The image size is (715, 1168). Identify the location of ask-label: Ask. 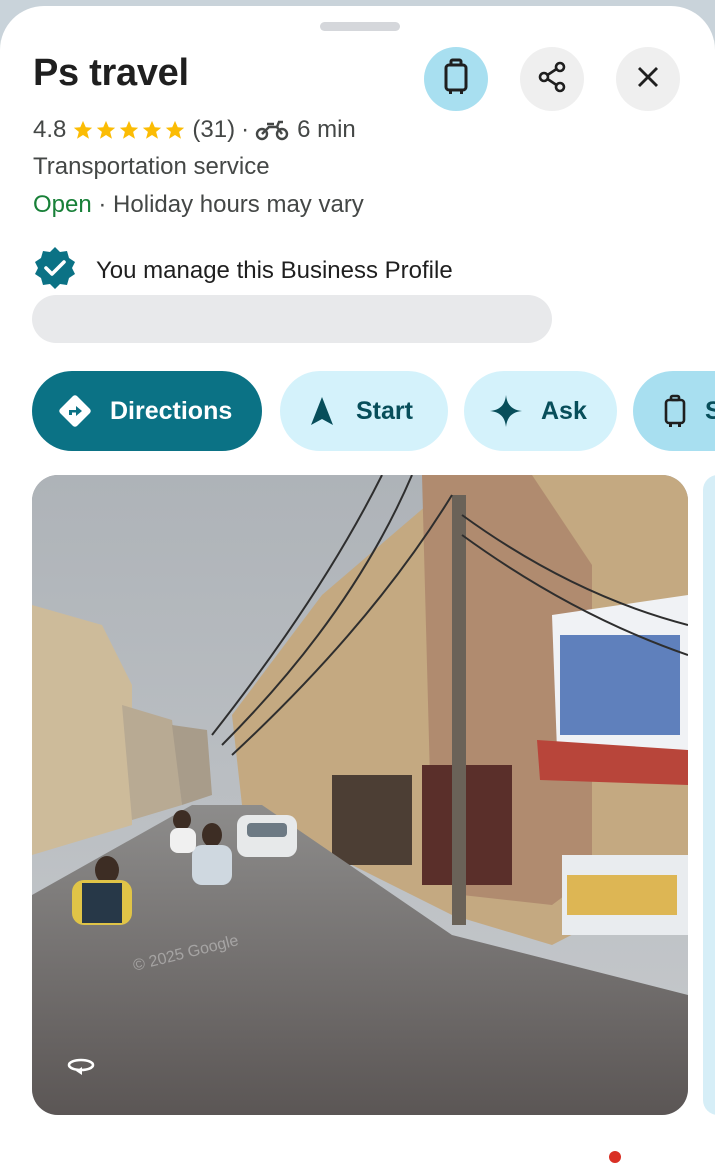
(564, 410).